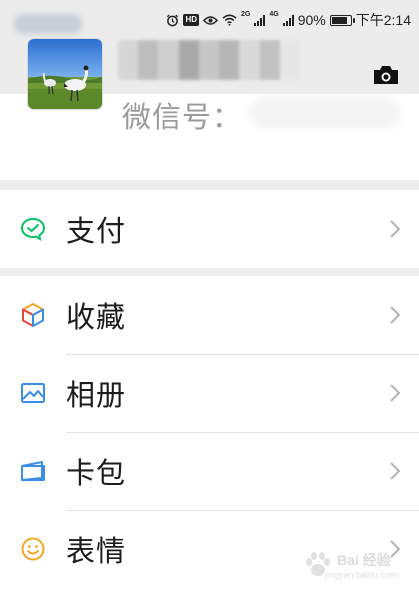 The height and width of the screenshot is (594, 419). What do you see at coordinates (96, 231) in the screenshot?
I see `menu-item-pay-label: 支付` at bounding box center [96, 231].